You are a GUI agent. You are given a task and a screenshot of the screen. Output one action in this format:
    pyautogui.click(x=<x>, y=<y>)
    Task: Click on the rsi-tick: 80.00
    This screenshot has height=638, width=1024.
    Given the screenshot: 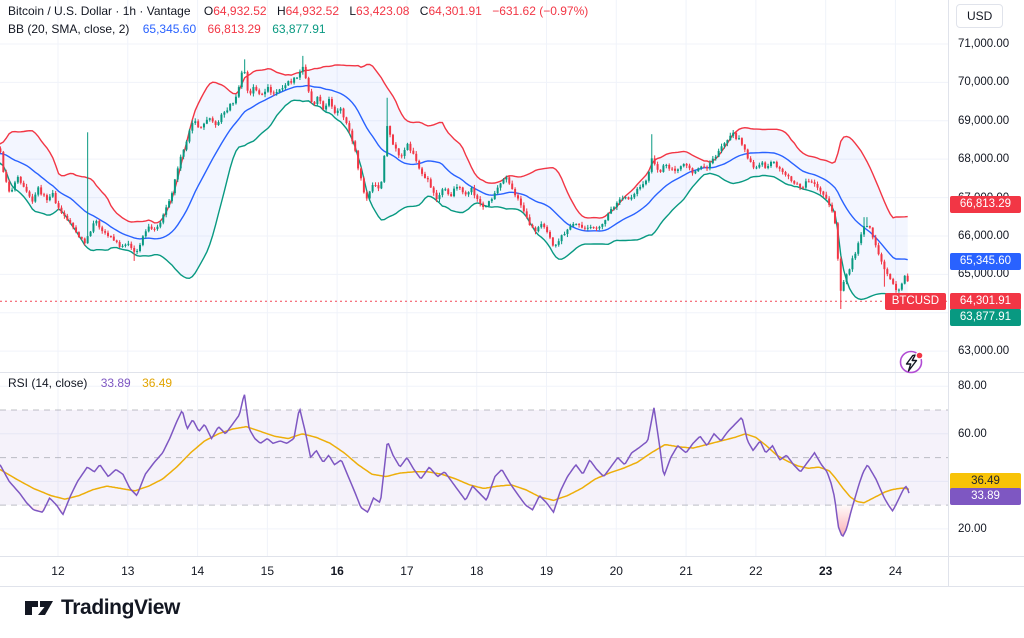 What is the action you would take?
    pyautogui.click(x=972, y=386)
    